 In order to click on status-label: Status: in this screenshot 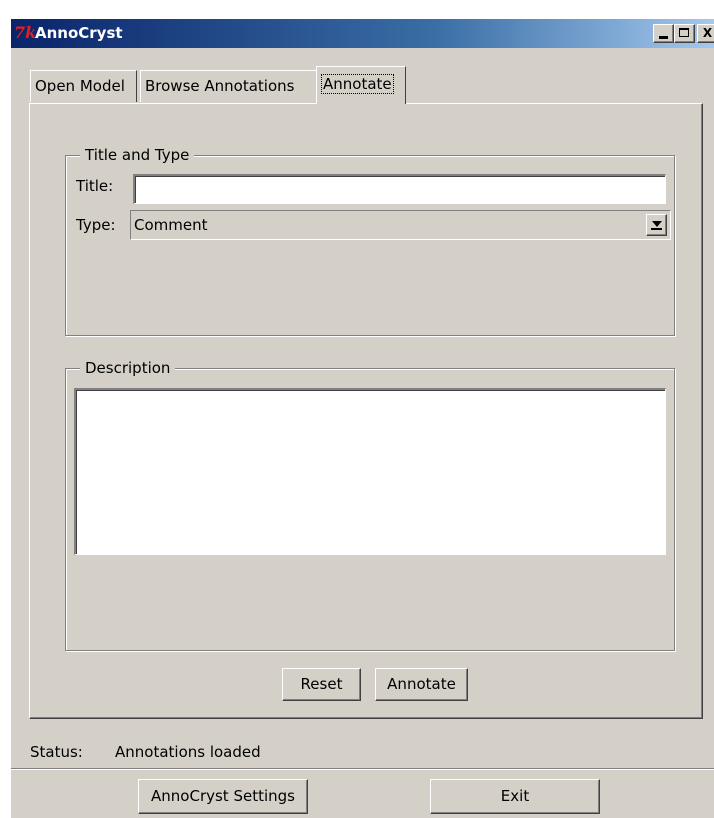, I will do `click(56, 752)`.